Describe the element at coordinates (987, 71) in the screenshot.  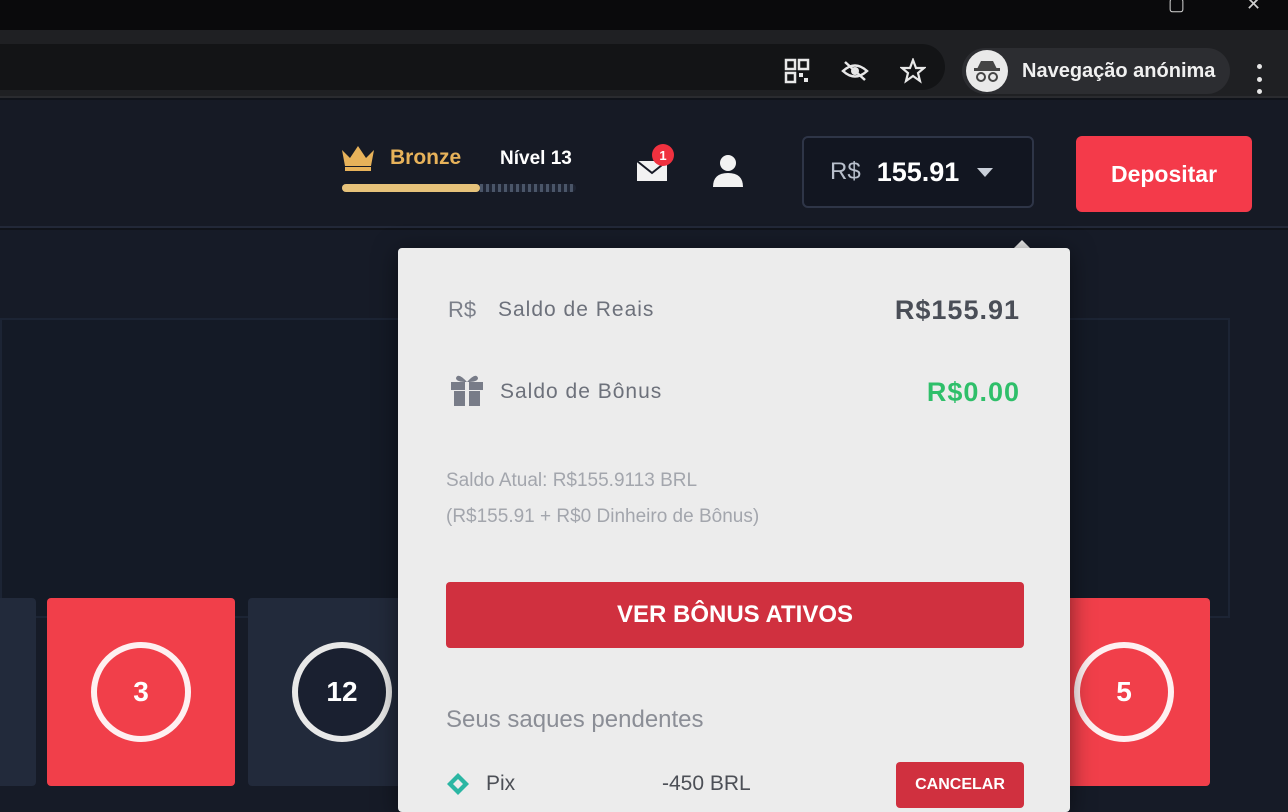
I see `incognito-icon` at that location.